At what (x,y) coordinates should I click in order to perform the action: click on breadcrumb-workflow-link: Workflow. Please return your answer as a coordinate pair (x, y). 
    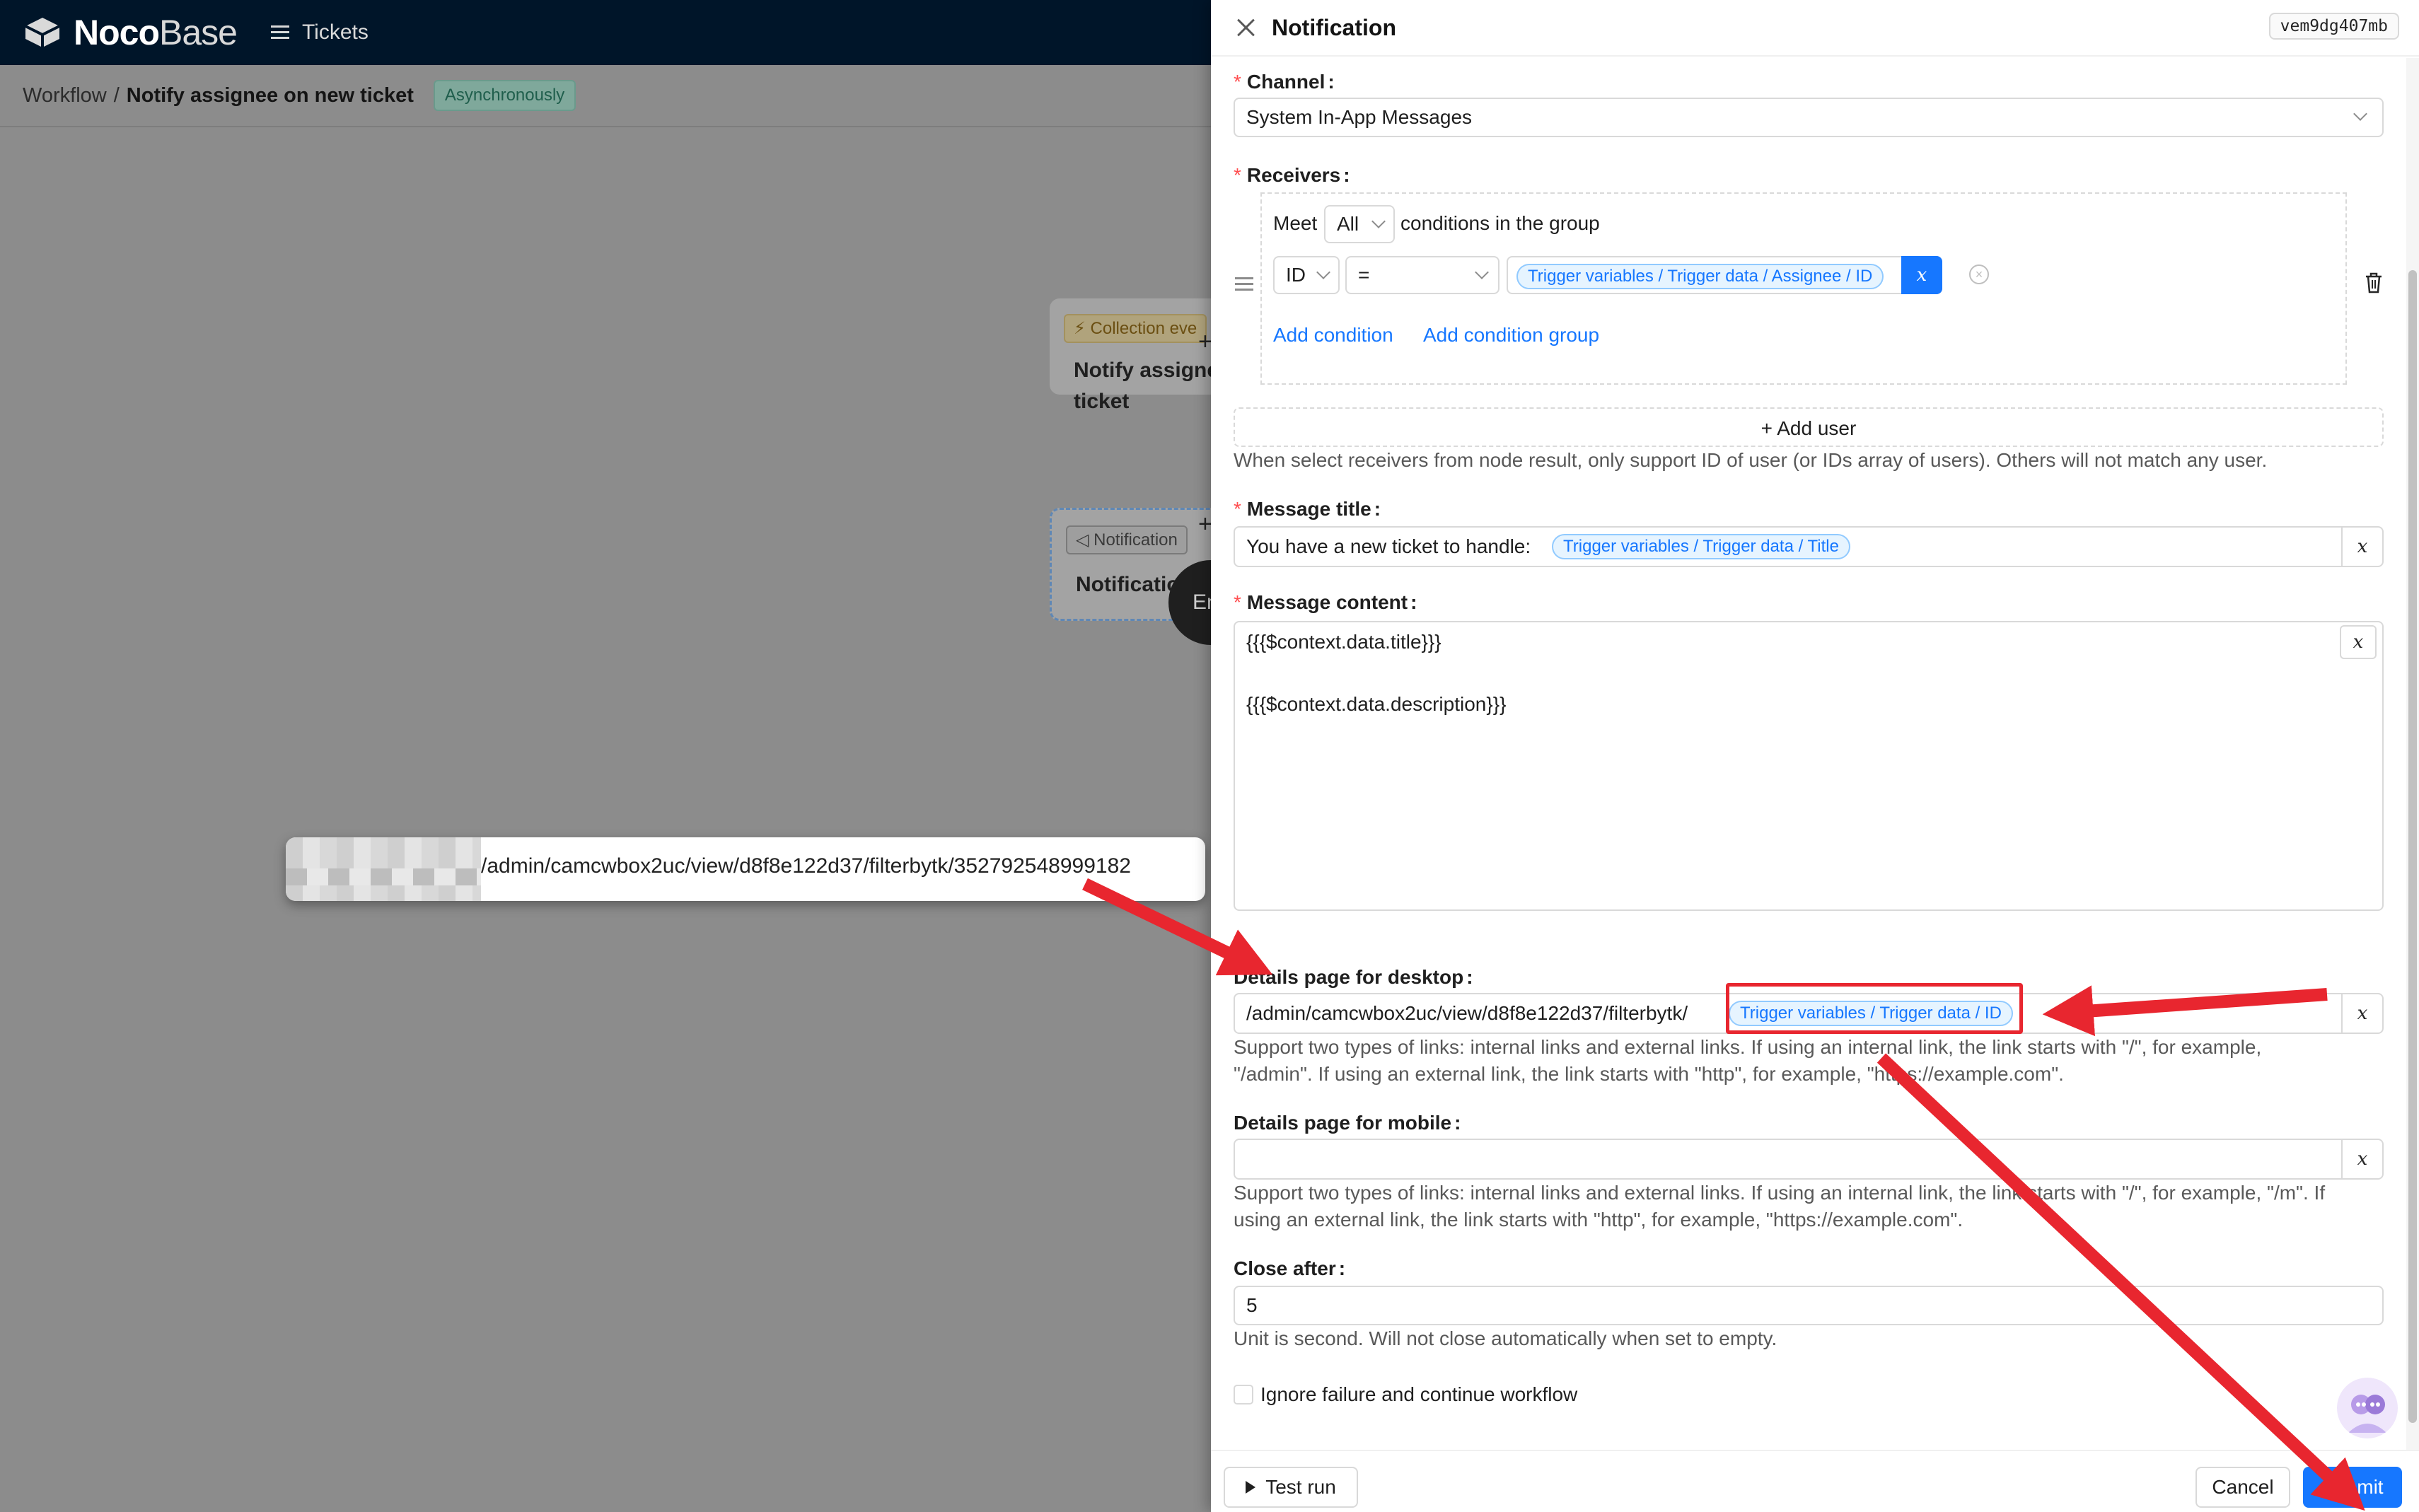
    Looking at the image, I should click on (65, 95).